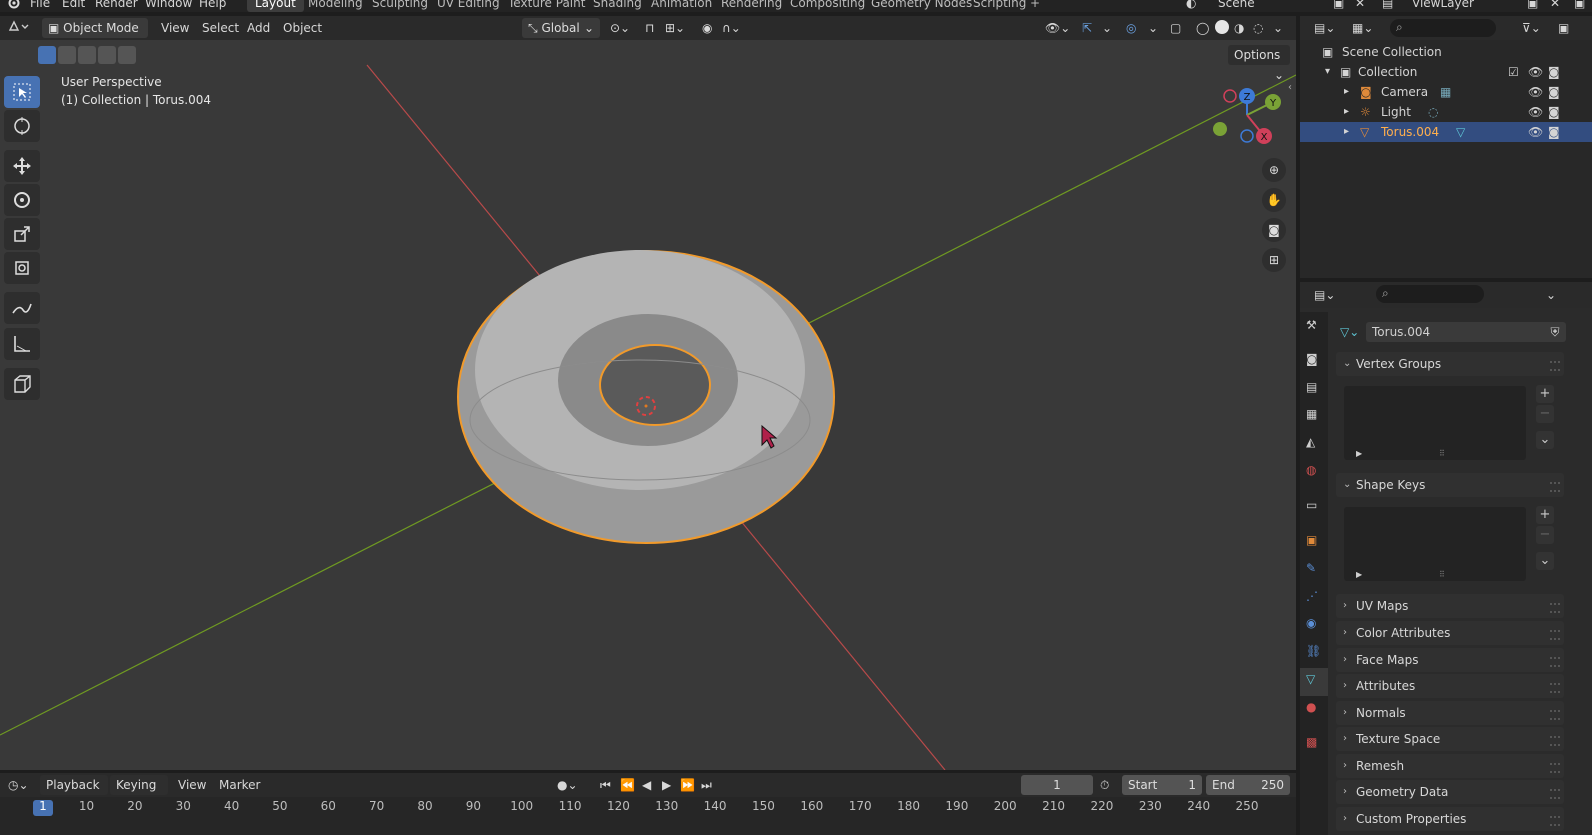 The width and height of the screenshot is (1592, 835). Describe the element at coordinates (1131, 28) in the screenshot. I see `overlay-toggle-icon: ◎` at that location.